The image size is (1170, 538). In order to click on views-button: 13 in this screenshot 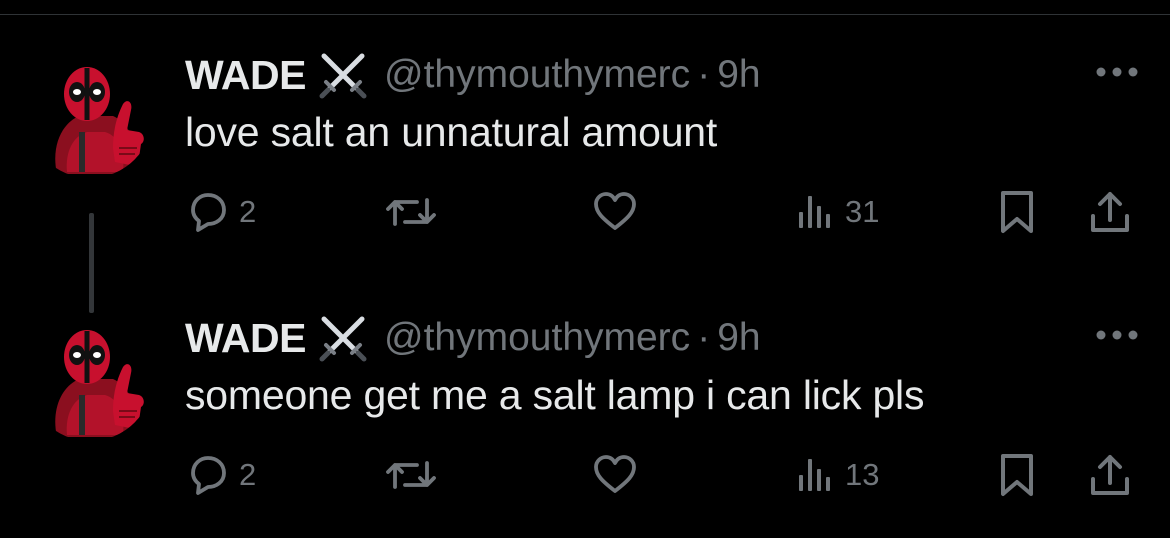, I will do `click(837, 475)`.